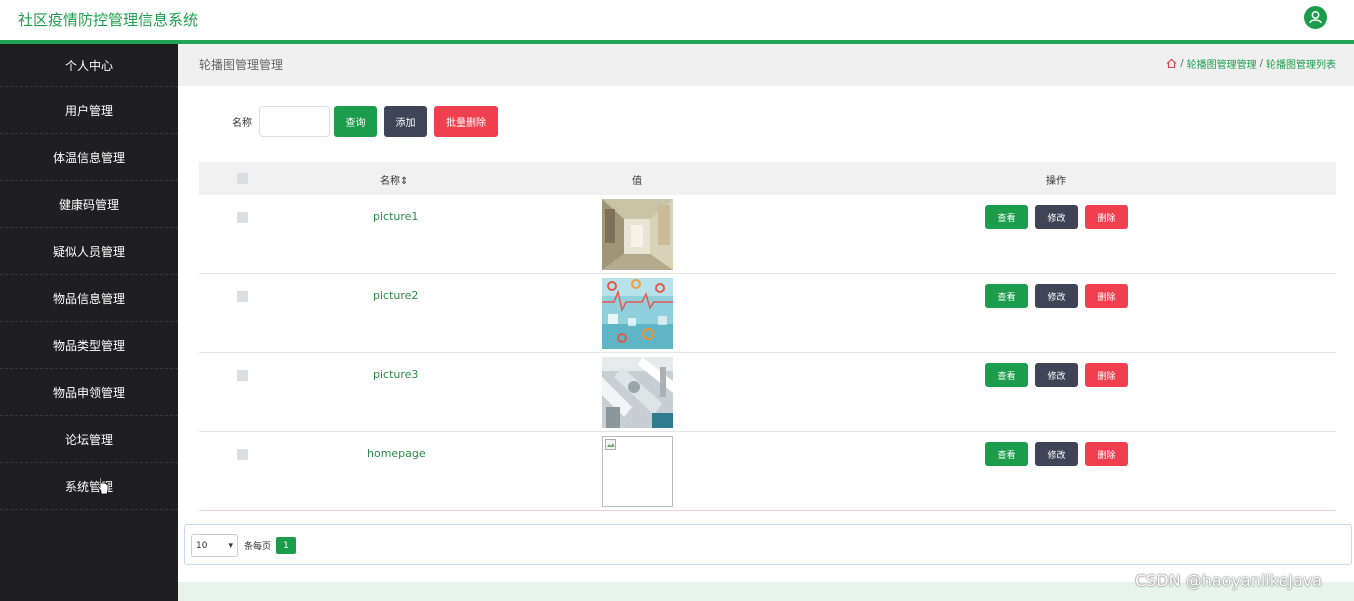  Describe the element at coordinates (294, 121) in the screenshot. I see `name-search-input` at that location.